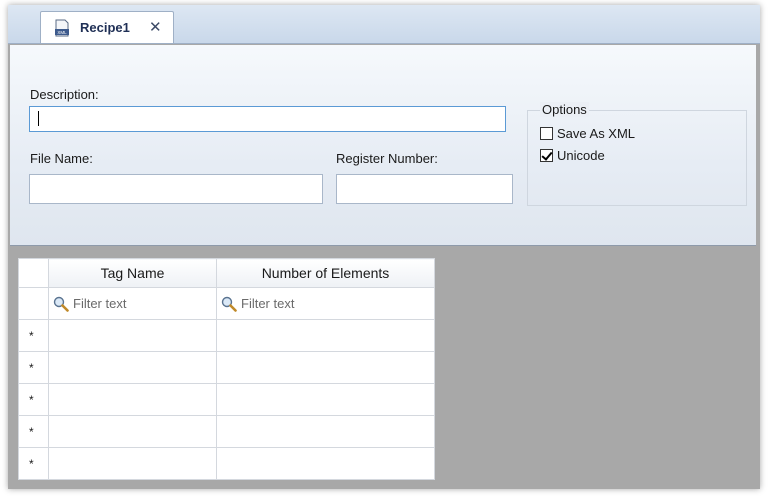  Describe the element at coordinates (176, 189) in the screenshot. I see `file-name-input` at that location.